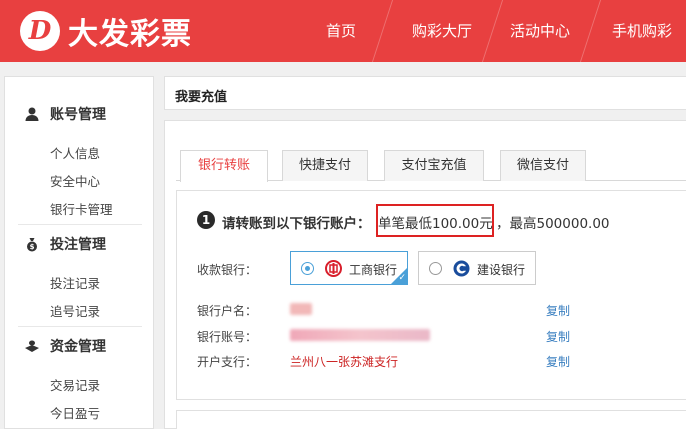  Describe the element at coordinates (434, 165) in the screenshot. I see `tab-alipay: 支付宝充值` at that location.